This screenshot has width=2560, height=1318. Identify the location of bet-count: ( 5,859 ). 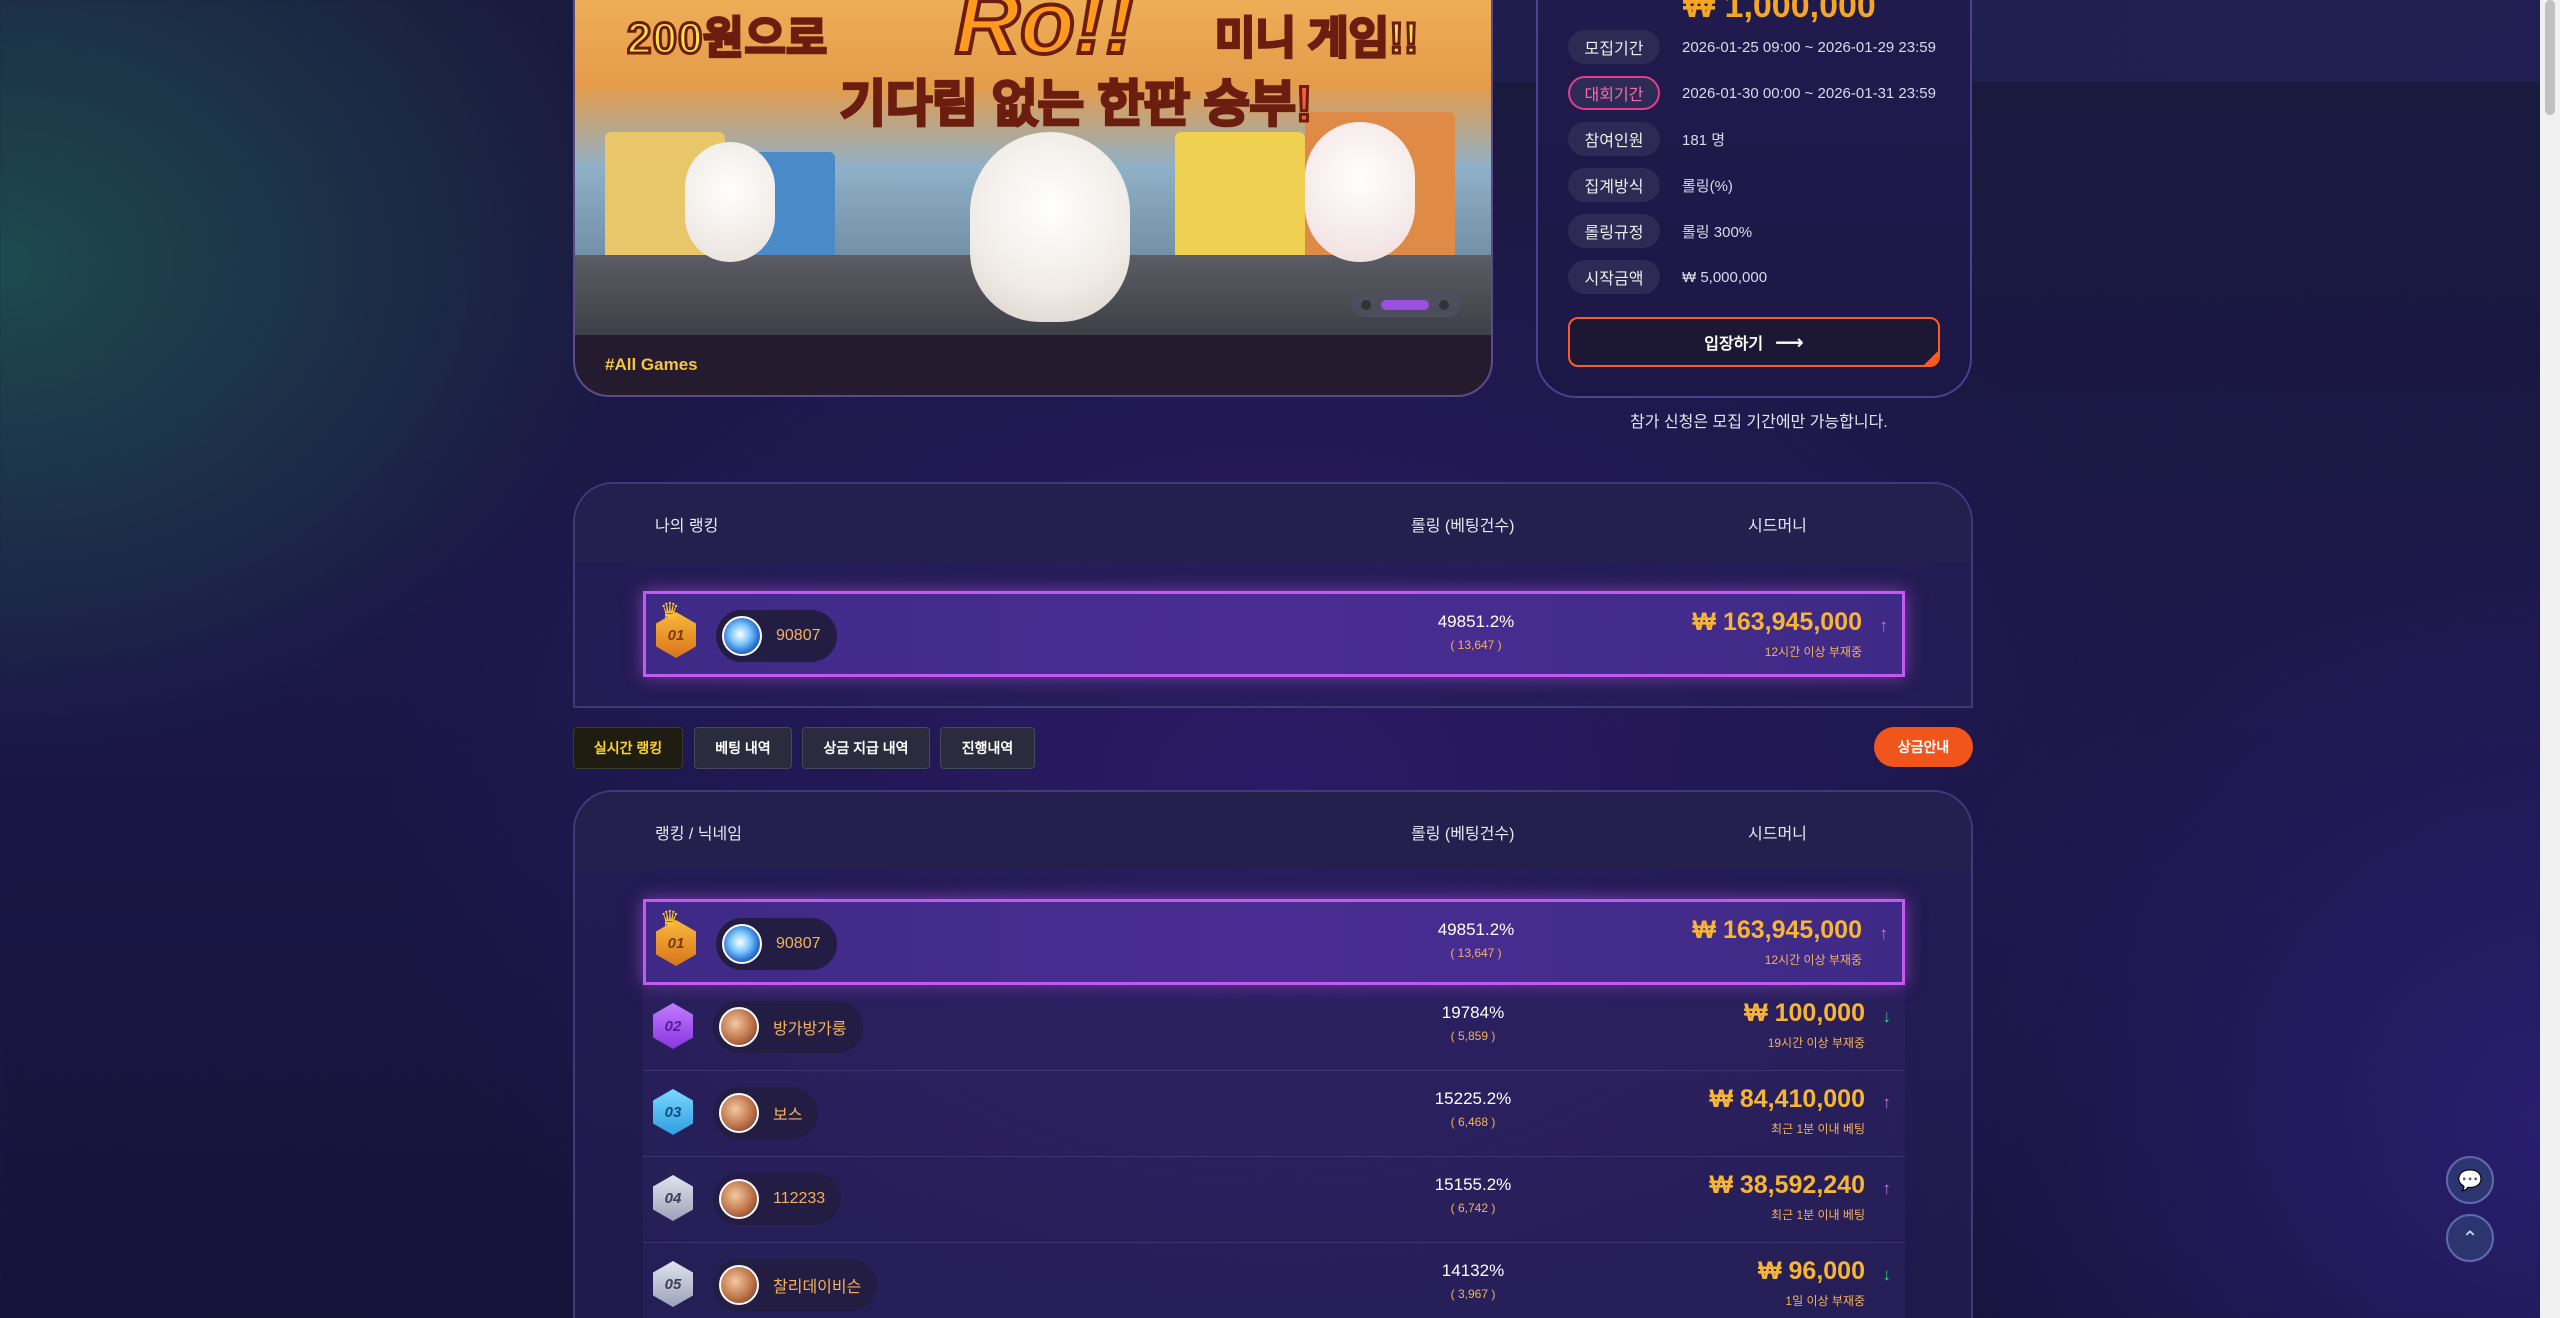
(1473, 1036).